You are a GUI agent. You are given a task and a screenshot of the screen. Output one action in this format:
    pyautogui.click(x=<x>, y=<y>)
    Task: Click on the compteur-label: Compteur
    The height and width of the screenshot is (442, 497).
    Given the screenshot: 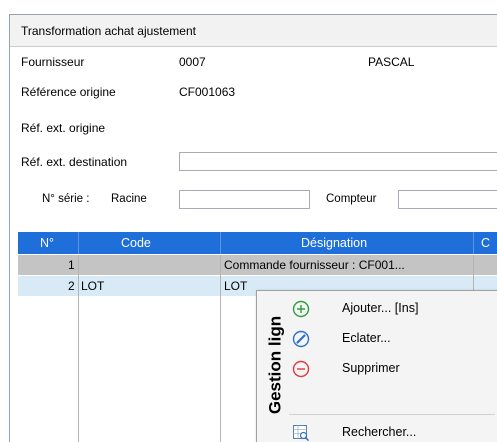 What is the action you would take?
    pyautogui.click(x=351, y=199)
    